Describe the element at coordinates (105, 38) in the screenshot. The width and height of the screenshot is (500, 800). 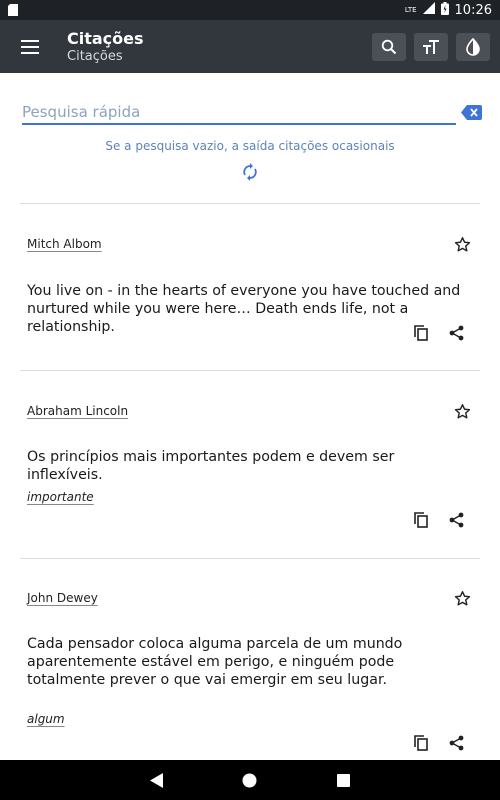
I see `page-title: Citações` at that location.